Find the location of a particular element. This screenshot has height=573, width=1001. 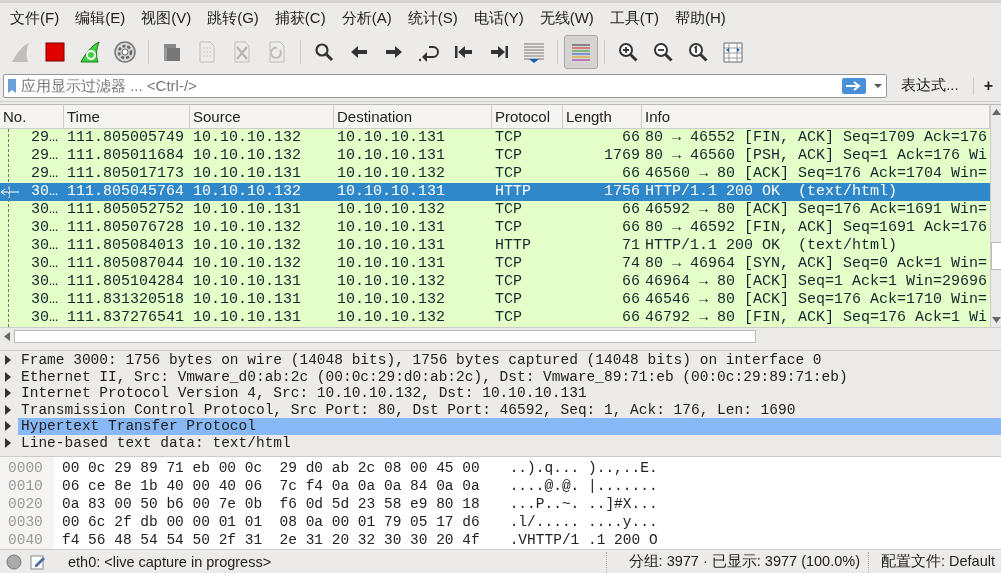

packet-row: 30… 111.805087044 10.10.10.132 10.10.10.131 TCP 74 80 → 46964 [SYN, ACK] Seq=0 Ack=1 Win= is located at coordinates (495, 264).